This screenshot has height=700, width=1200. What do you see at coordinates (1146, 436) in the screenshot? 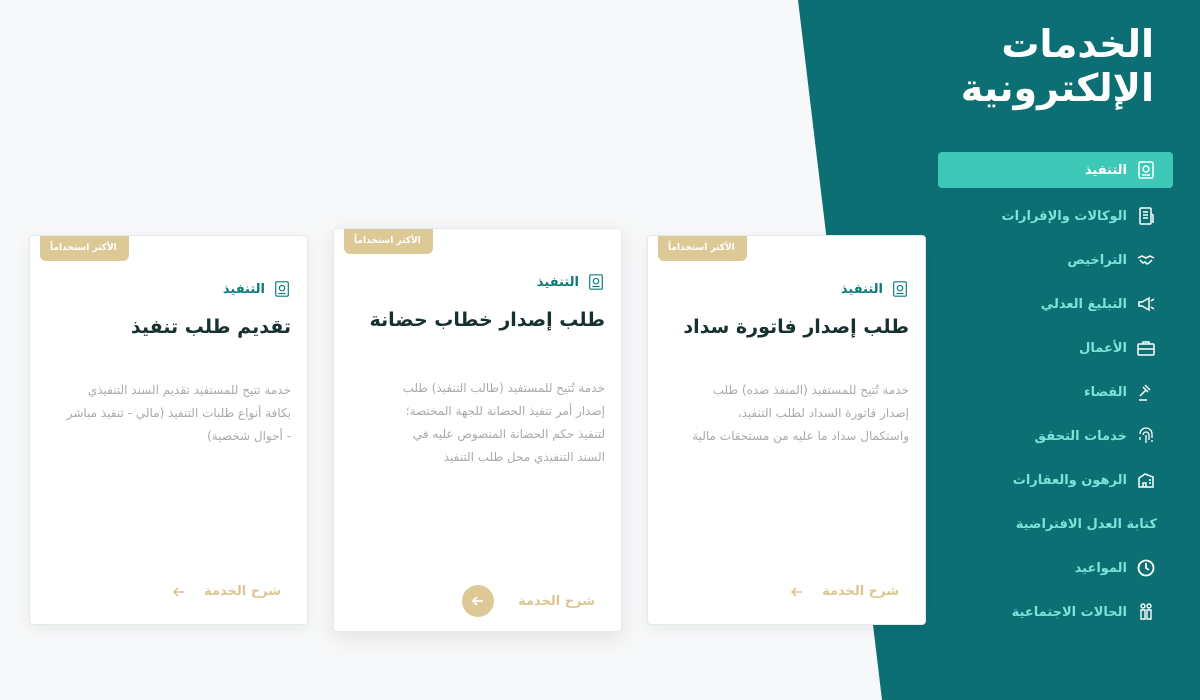
I see `fingerprint-icon` at bounding box center [1146, 436].